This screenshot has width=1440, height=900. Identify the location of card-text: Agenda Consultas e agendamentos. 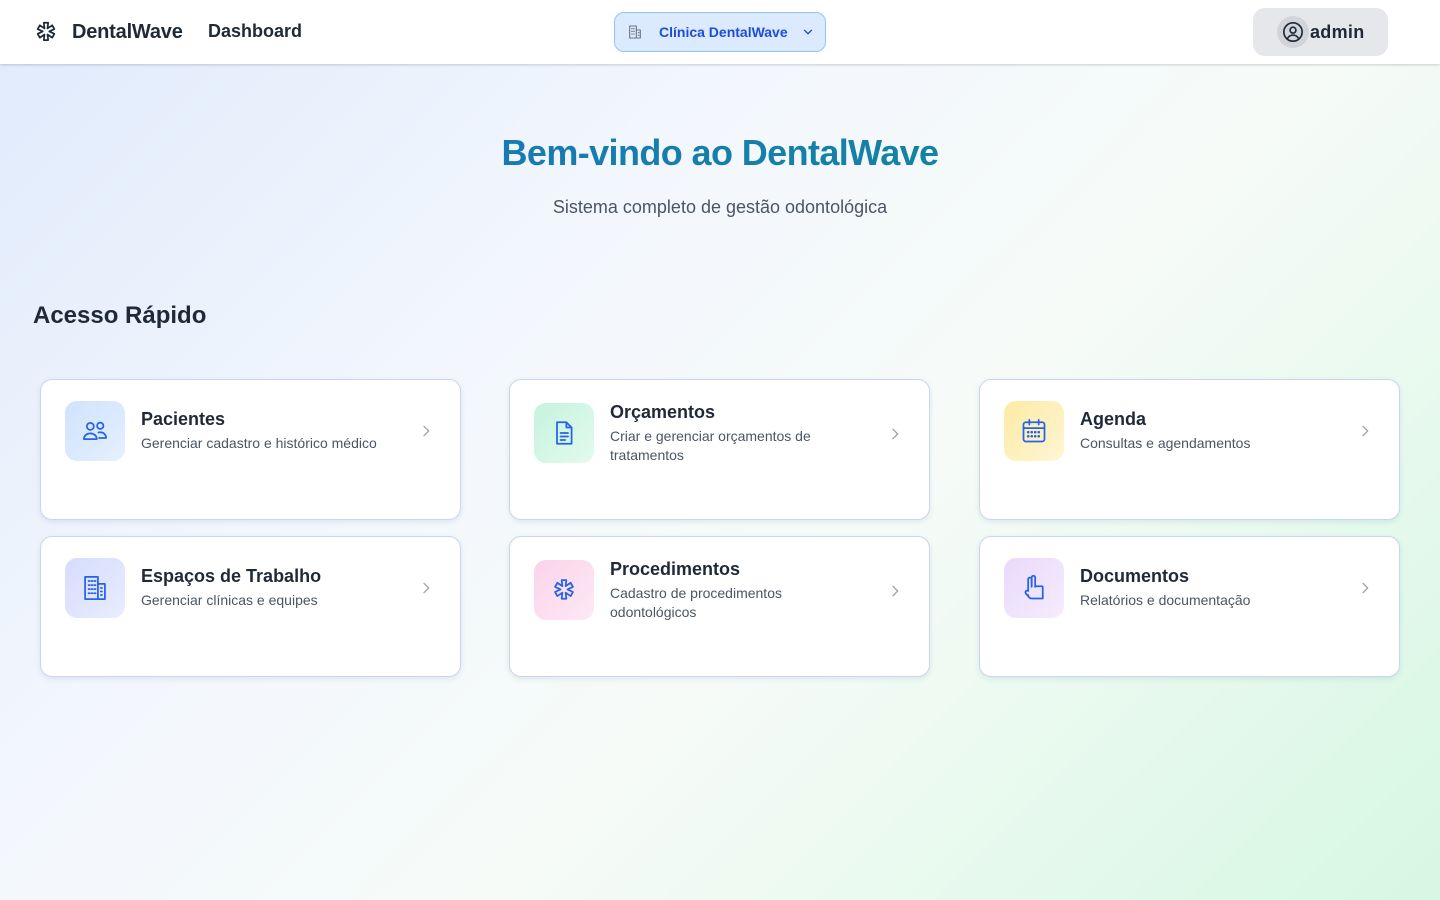
(1205, 430).